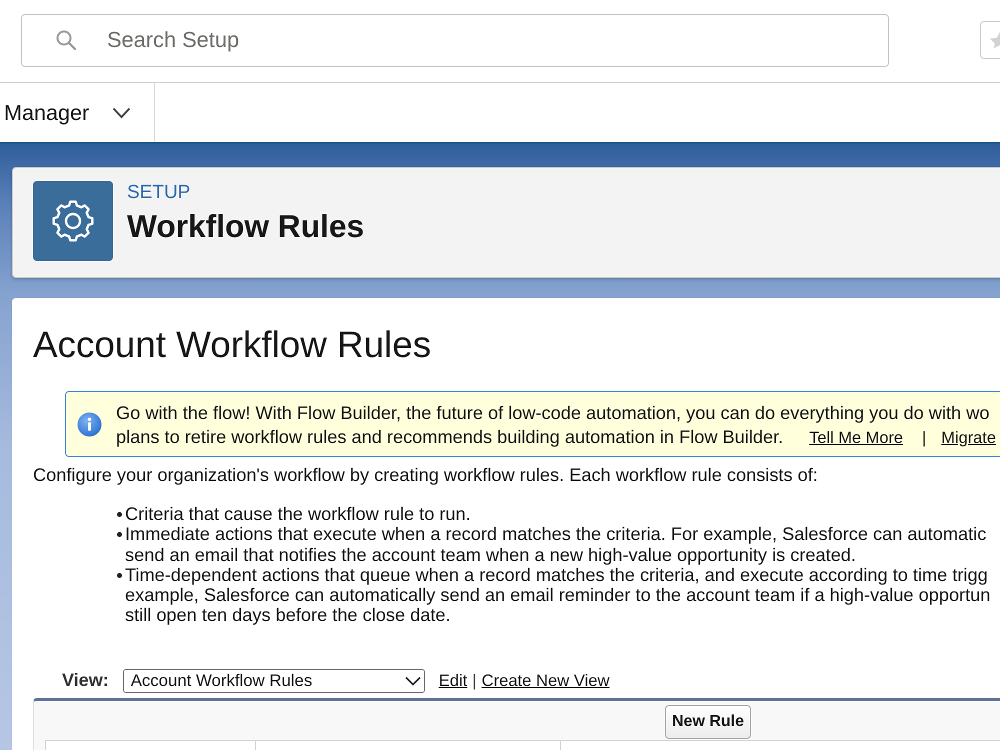 This screenshot has width=1000, height=750. What do you see at coordinates (73, 221) in the screenshot?
I see `gear-icon` at bounding box center [73, 221].